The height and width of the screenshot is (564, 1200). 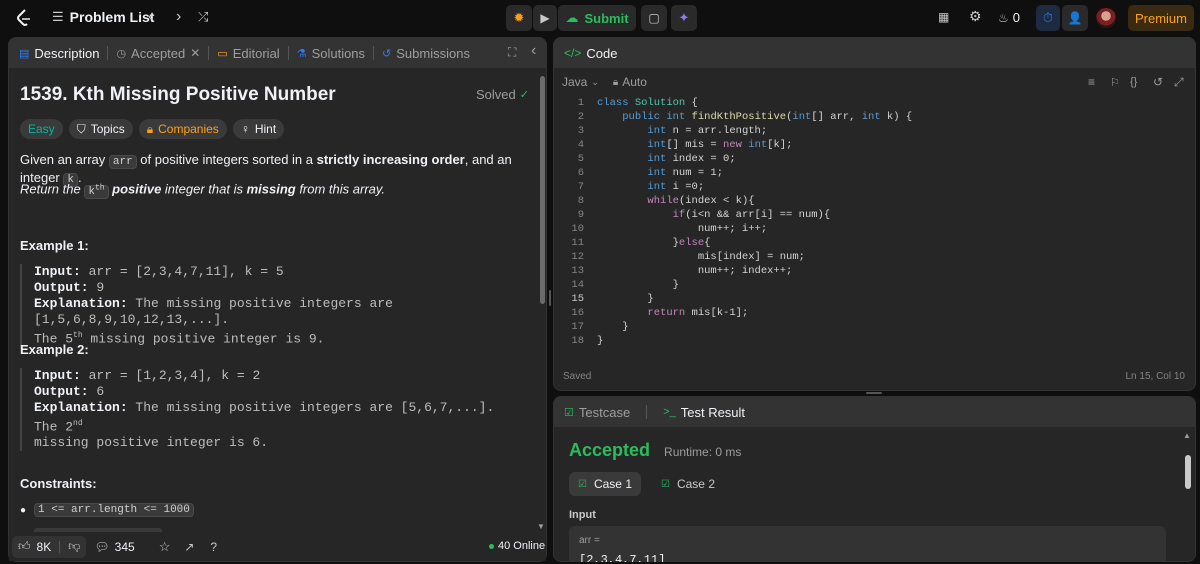 What do you see at coordinates (1133, 82) in the screenshot?
I see `braces-icon: {}` at bounding box center [1133, 82].